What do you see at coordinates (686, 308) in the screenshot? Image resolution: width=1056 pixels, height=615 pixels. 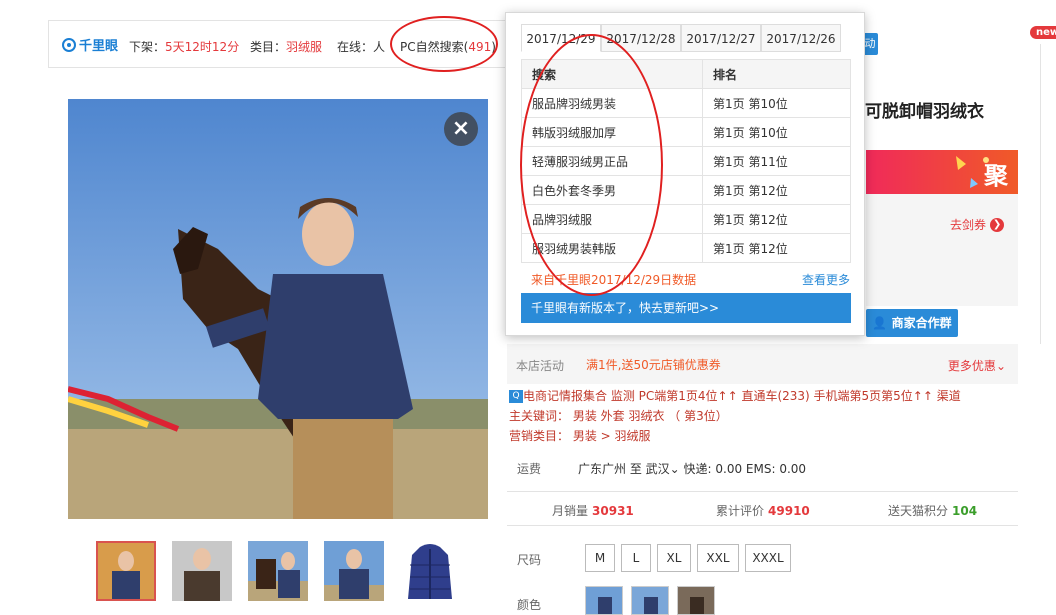 I see `update-notice-button: 千里眼有新版本了，快去更新吧>>` at bounding box center [686, 308].